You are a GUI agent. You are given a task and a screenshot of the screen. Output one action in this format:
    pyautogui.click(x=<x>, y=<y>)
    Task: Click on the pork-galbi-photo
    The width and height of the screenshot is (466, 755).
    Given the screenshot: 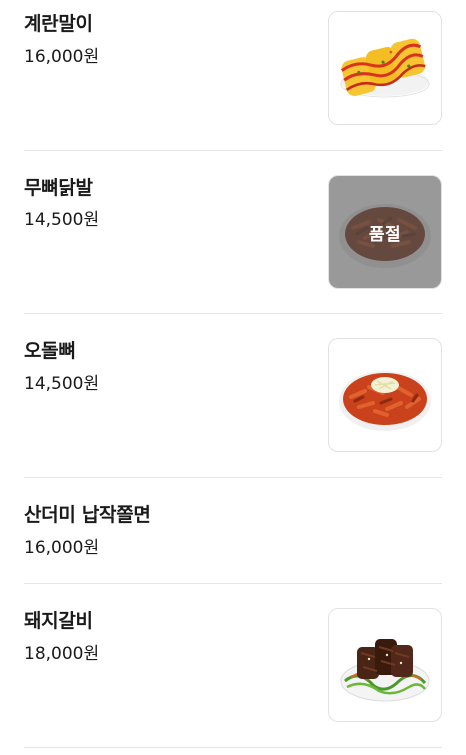 What is the action you would take?
    pyautogui.click(x=385, y=670)
    